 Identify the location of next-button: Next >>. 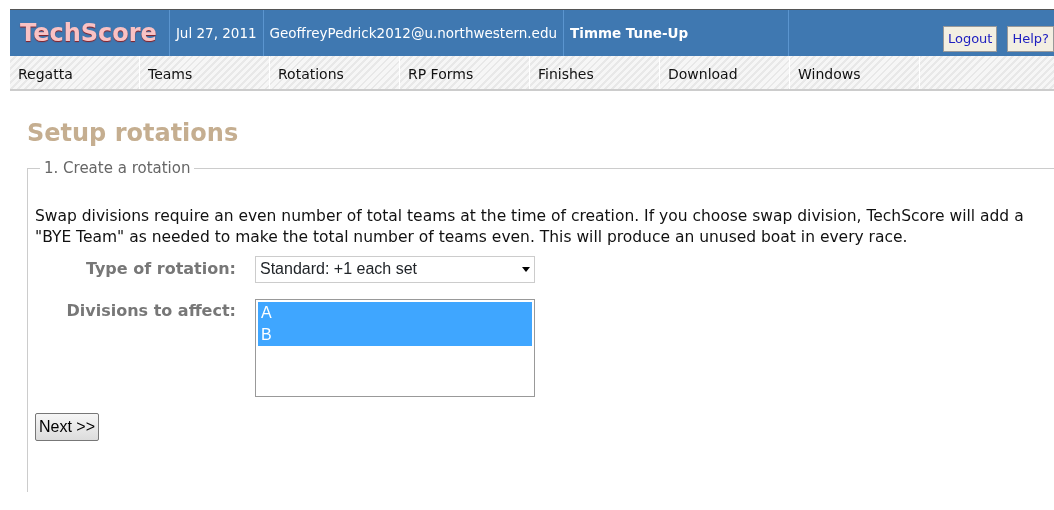
(67, 426).